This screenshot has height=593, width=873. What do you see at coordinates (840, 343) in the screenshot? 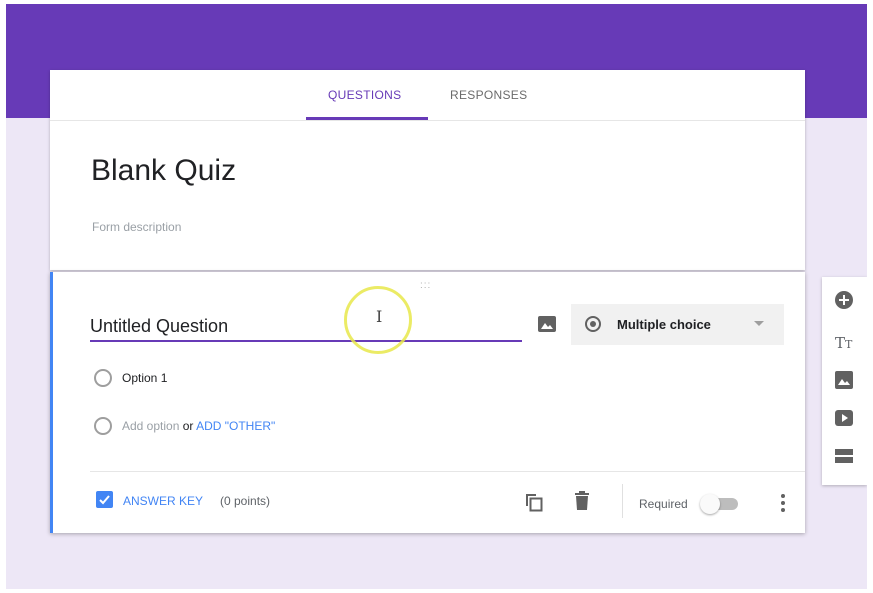
I see `title-text-glyph: T` at bounding box center [840, 343].